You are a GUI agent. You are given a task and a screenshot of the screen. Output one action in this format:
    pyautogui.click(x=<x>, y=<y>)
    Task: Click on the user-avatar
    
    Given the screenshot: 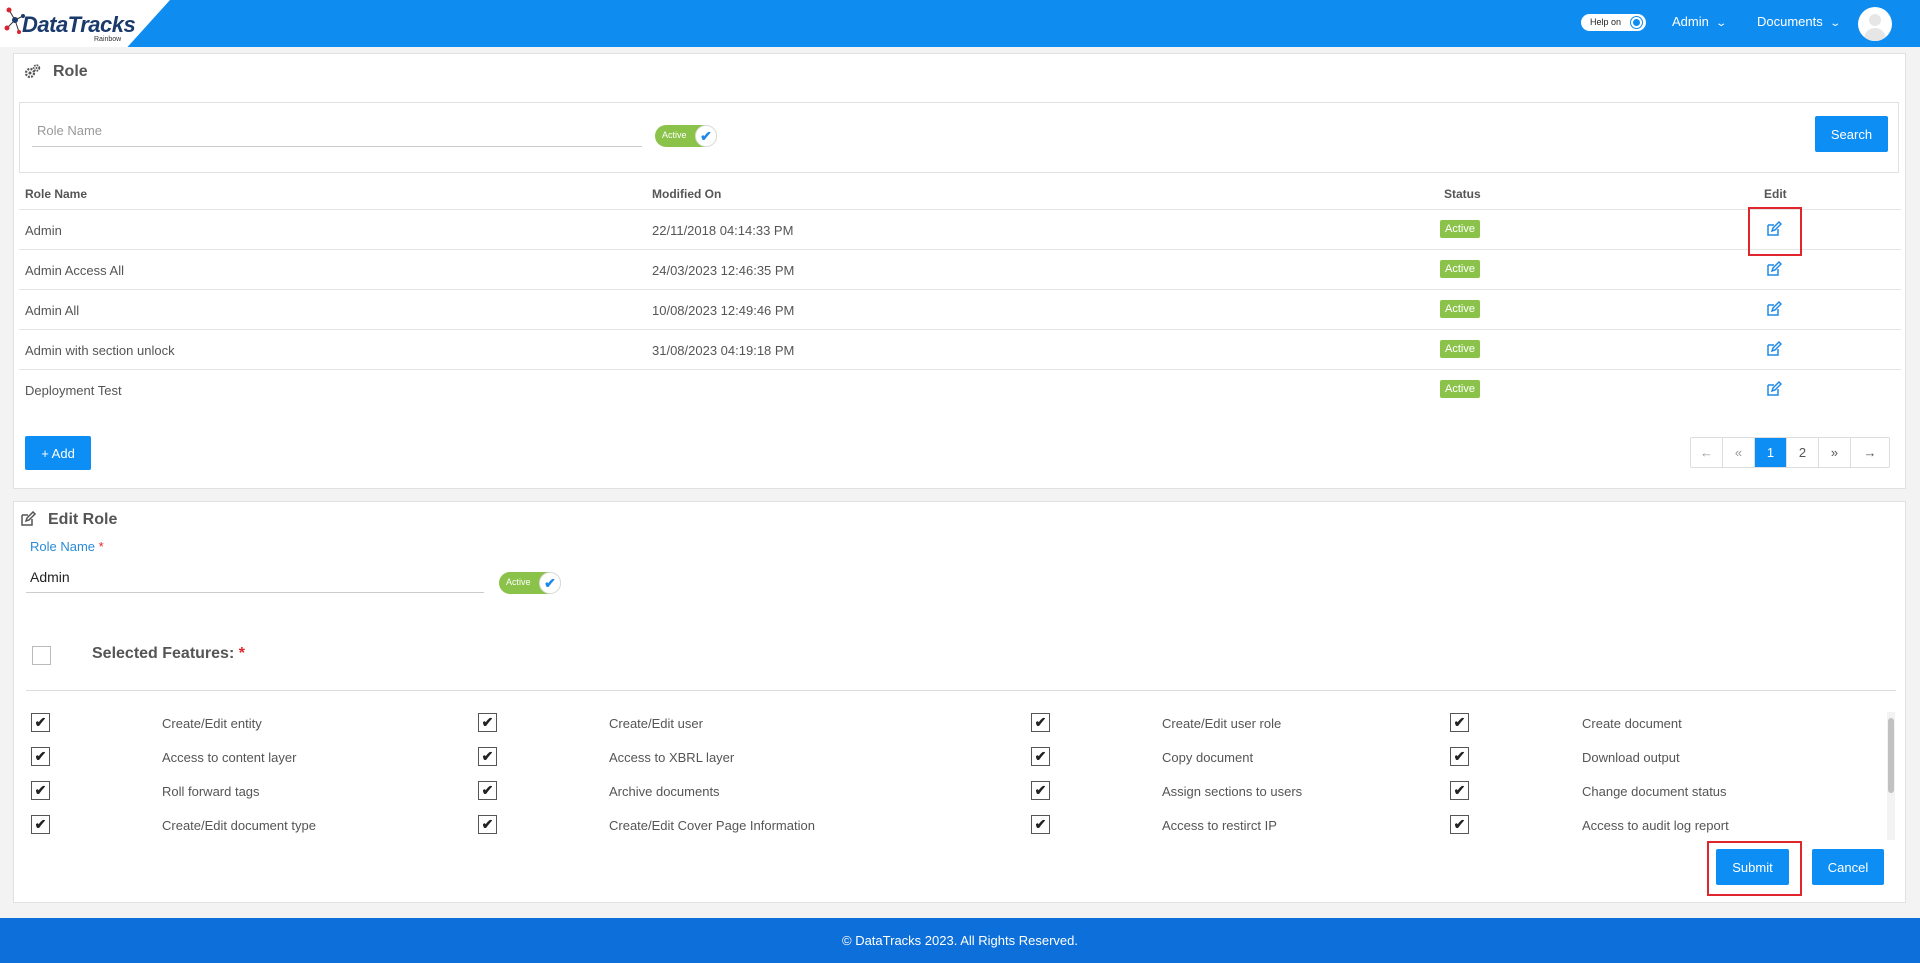 What is the action you would take?
    pyautogui.click(x=1875, y=24)
    